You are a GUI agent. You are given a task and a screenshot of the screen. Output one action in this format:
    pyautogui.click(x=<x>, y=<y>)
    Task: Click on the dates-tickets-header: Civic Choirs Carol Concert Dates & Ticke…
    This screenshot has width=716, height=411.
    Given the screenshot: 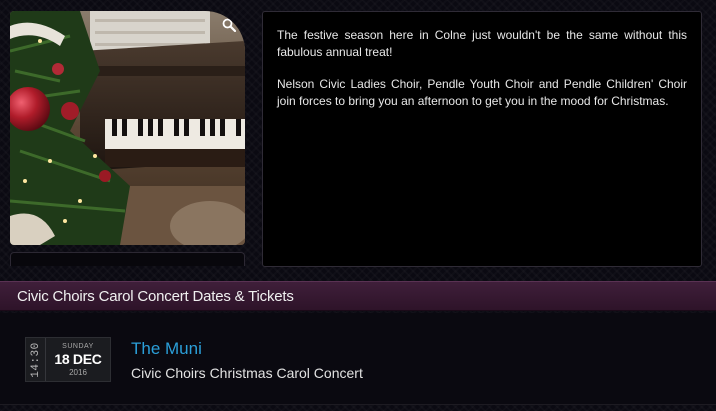 What is the action you would take?
    pyautogui.click(x=358, y=296)
    